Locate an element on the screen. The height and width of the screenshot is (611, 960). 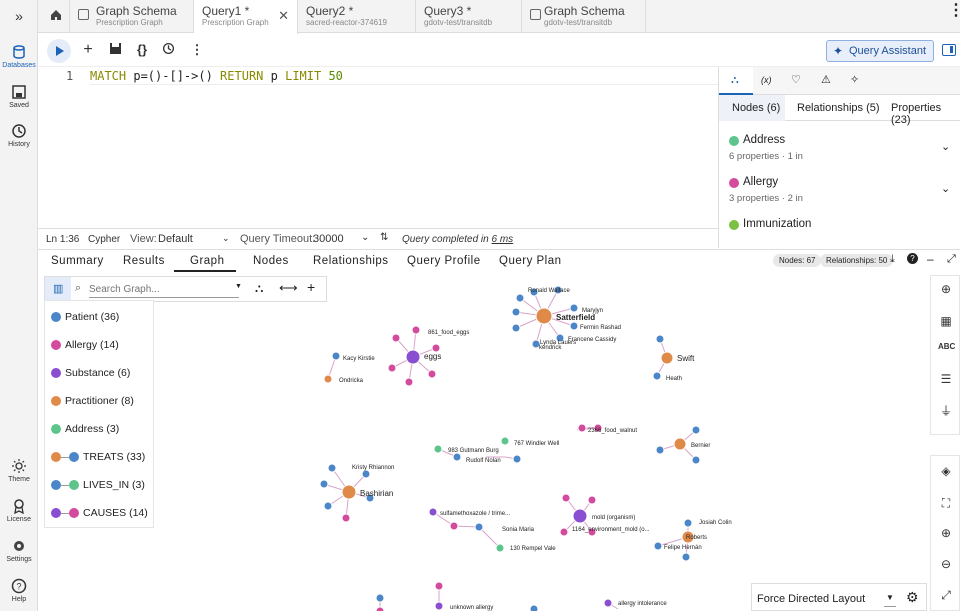
gear-icon: ⚙ is located at coordinates (912, 597).